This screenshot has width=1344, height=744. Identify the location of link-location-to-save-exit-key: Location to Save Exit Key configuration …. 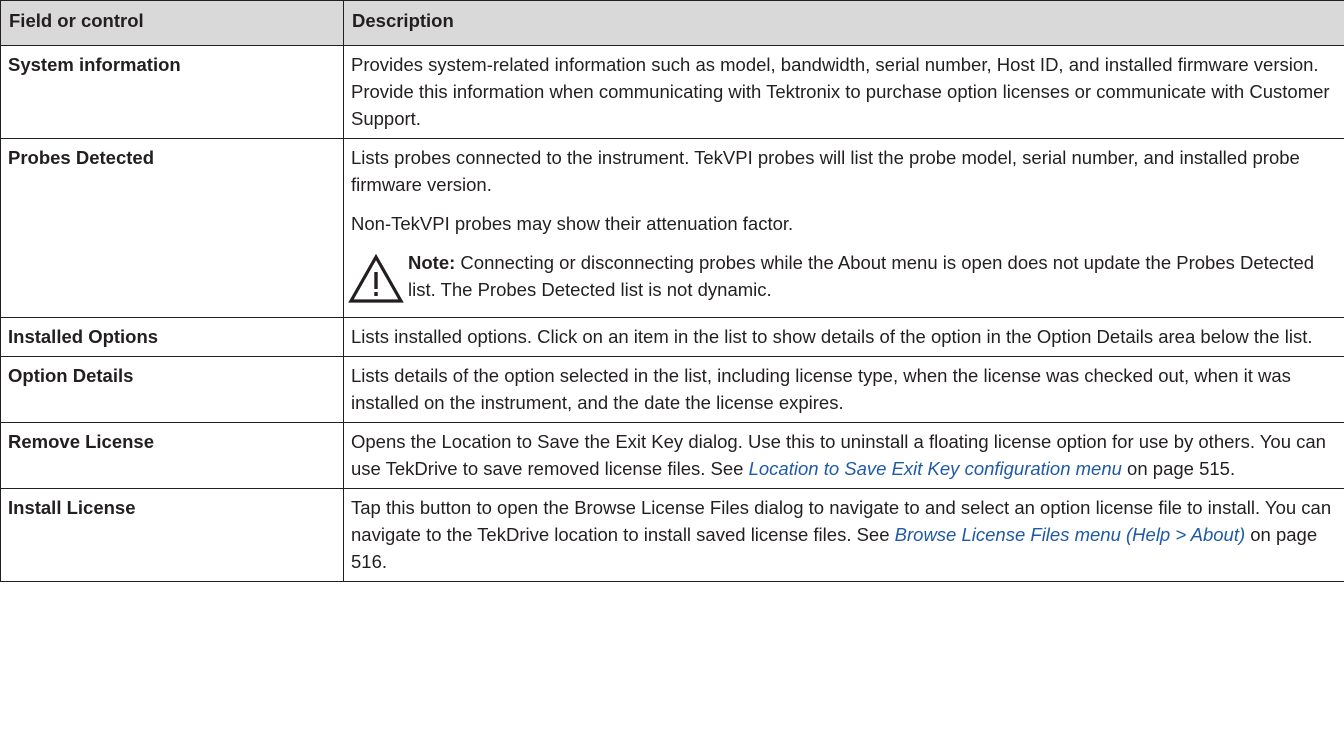
(935, 468).